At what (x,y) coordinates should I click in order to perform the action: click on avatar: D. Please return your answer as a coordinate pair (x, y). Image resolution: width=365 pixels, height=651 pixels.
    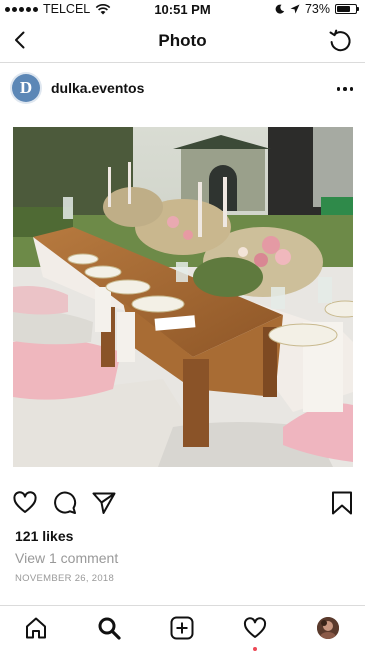
    Looking at the image, I should click on (26, 88).